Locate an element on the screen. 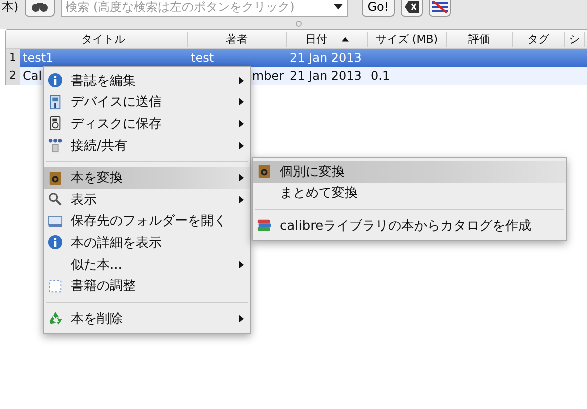  books-icon is located at coordinates (264, 226).